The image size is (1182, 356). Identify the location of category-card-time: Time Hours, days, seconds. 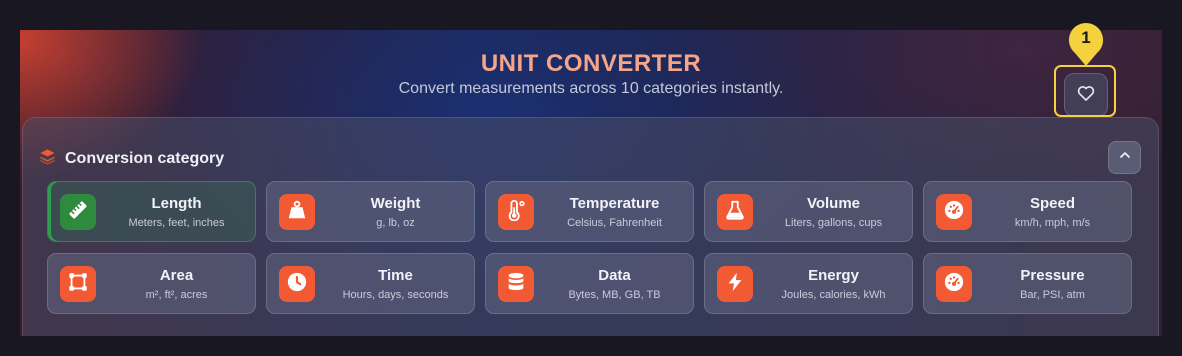
(370, 283).